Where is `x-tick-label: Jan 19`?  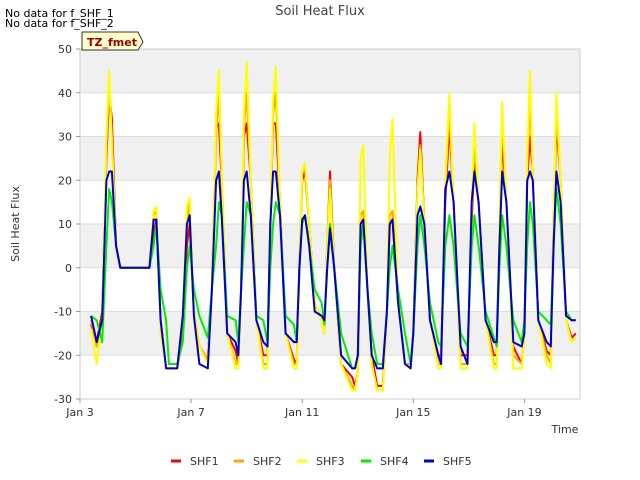
x-tick-label: Jan 19 is located at coordinates (523, 412).